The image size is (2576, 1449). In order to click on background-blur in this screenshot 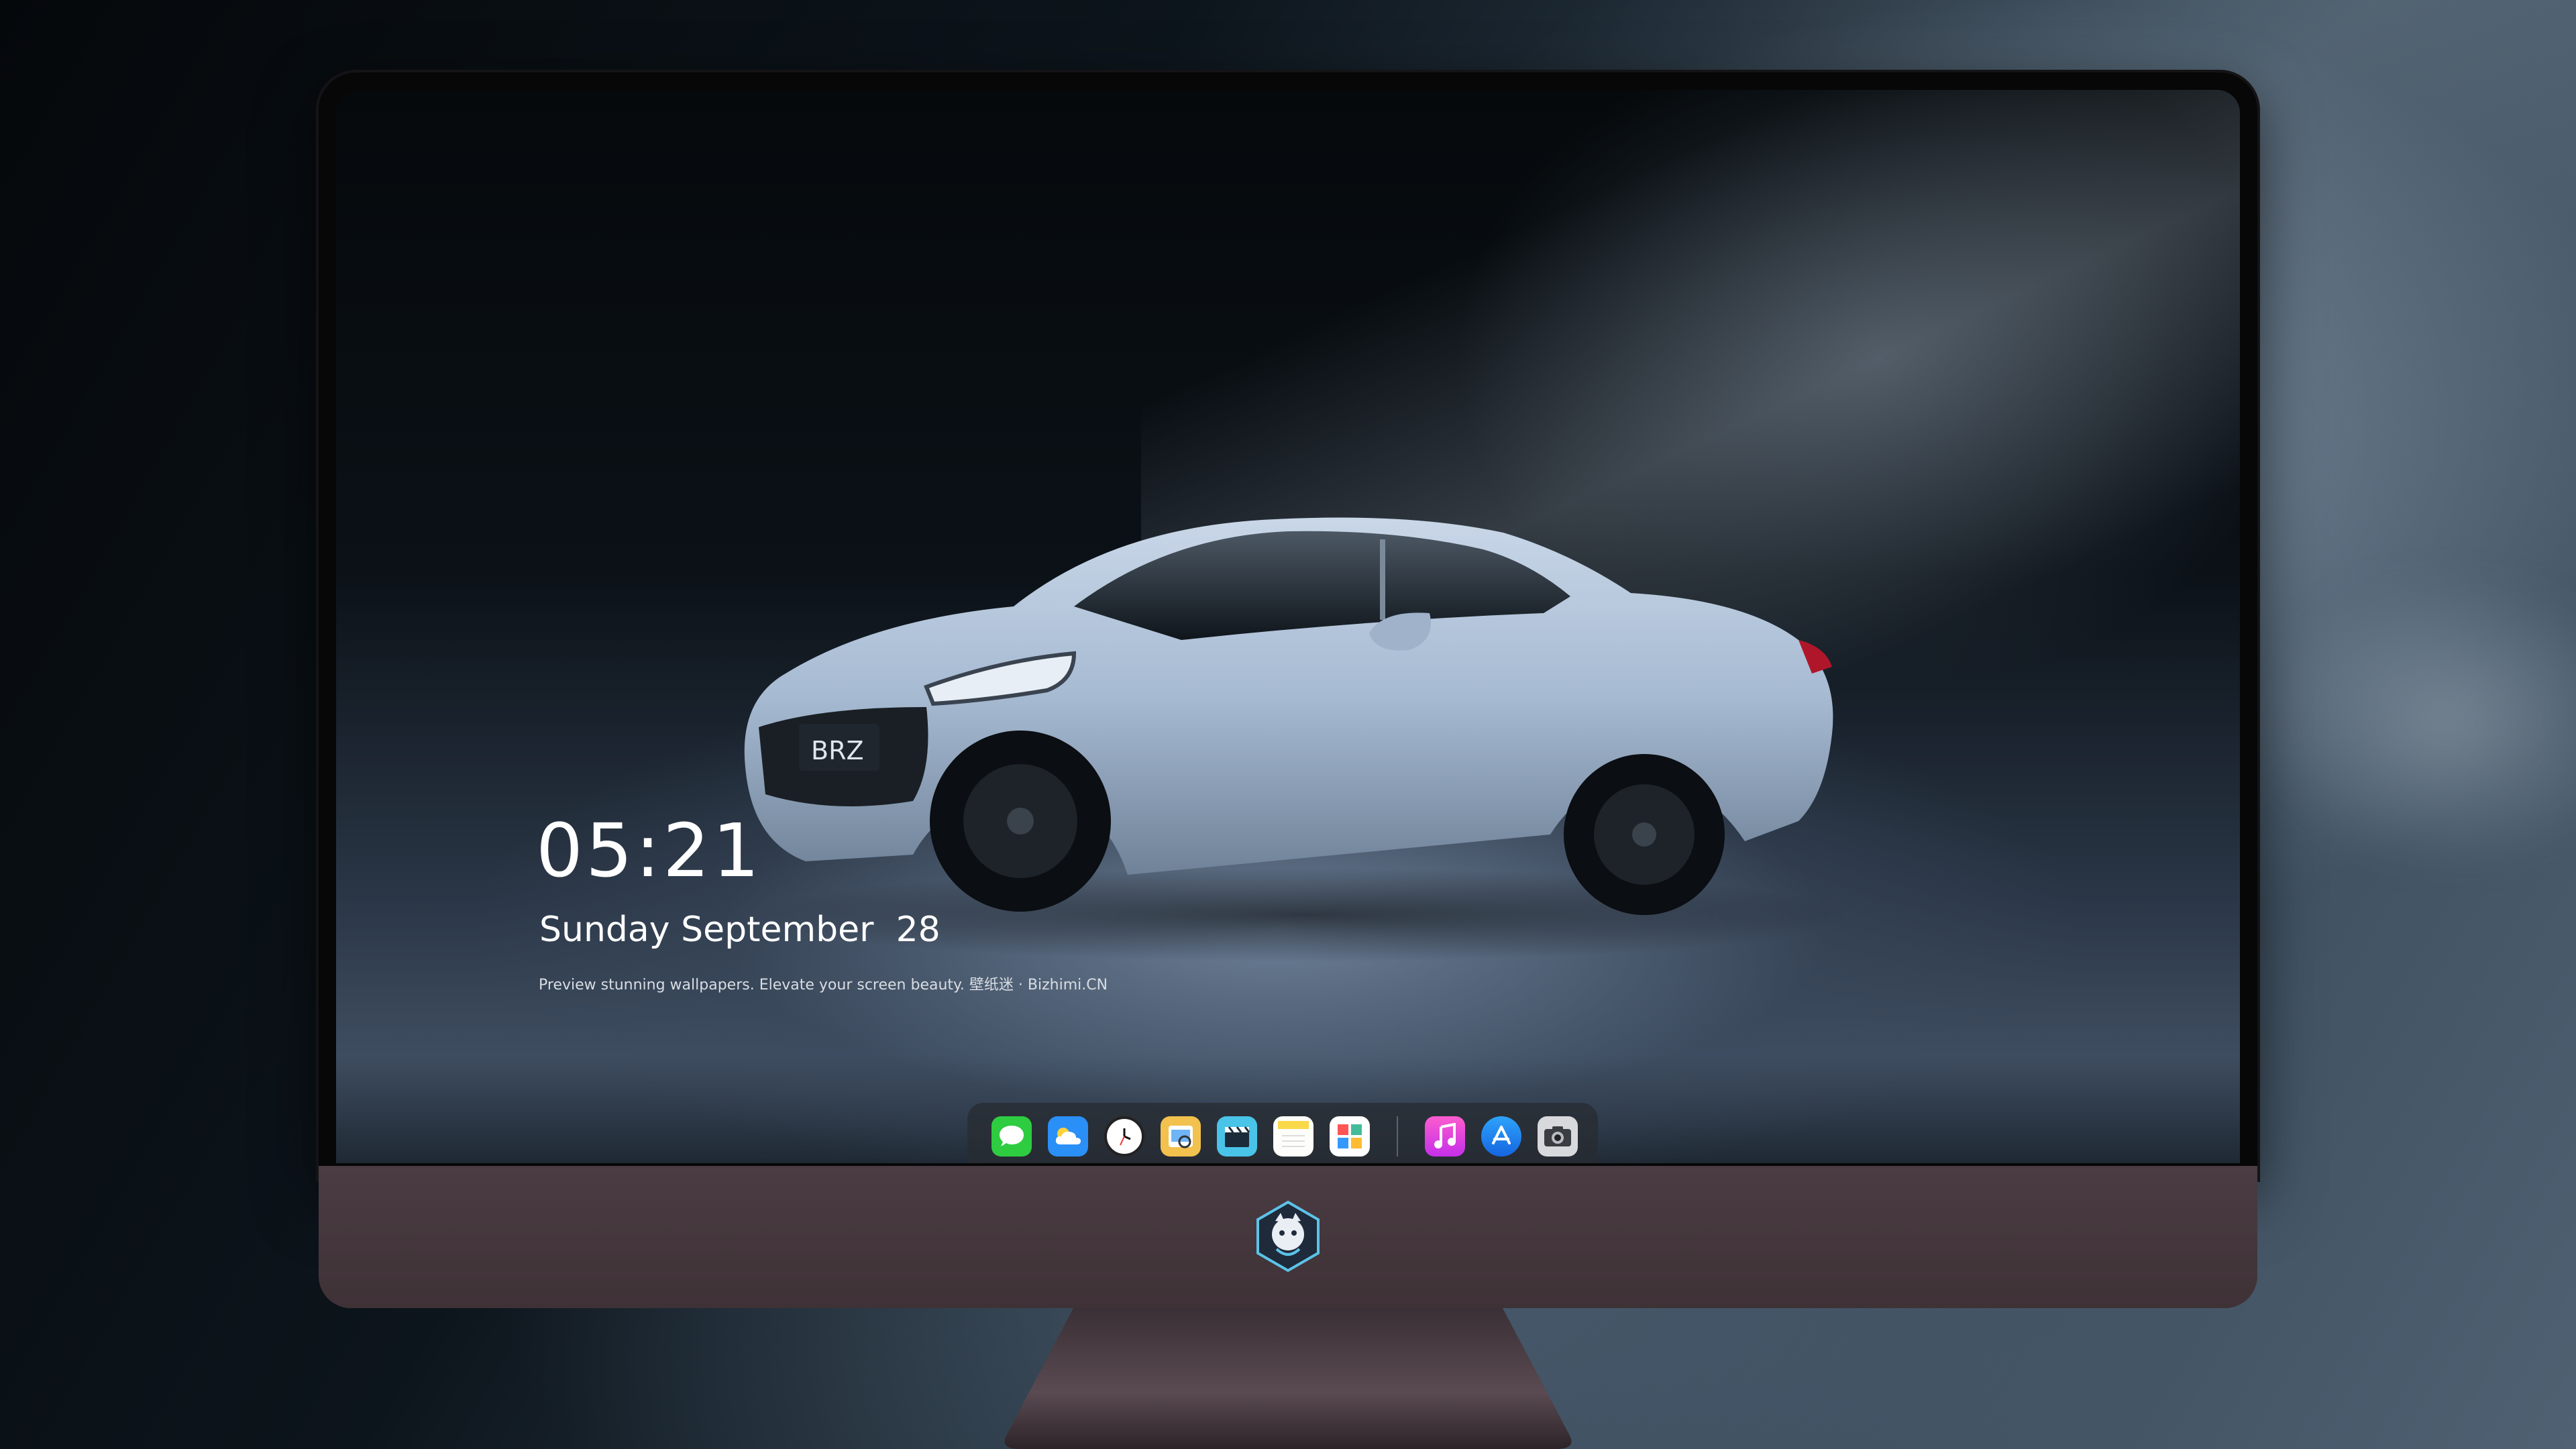, I will do `click(2411, 721)`.